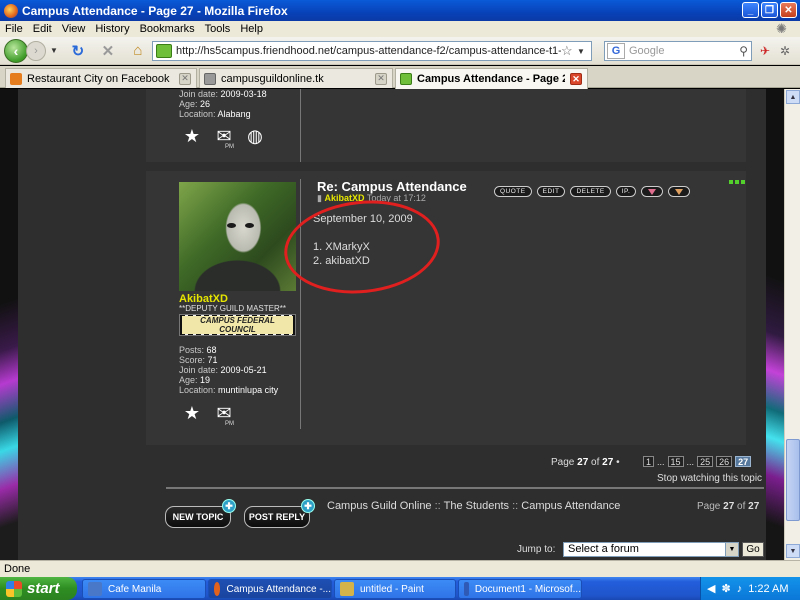 The height and width of the screenshot is (600, 800). Describe the element at coordinates (705, 461) in the screenshot. I see `page-link-25: 25` at that location.